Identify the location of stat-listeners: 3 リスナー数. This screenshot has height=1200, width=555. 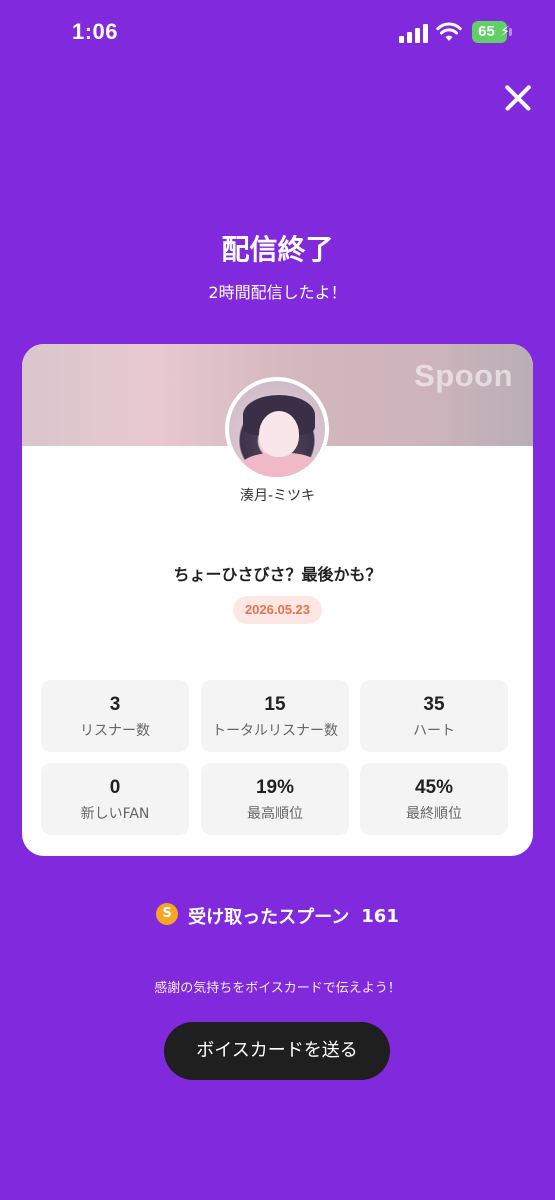
(115, 716).